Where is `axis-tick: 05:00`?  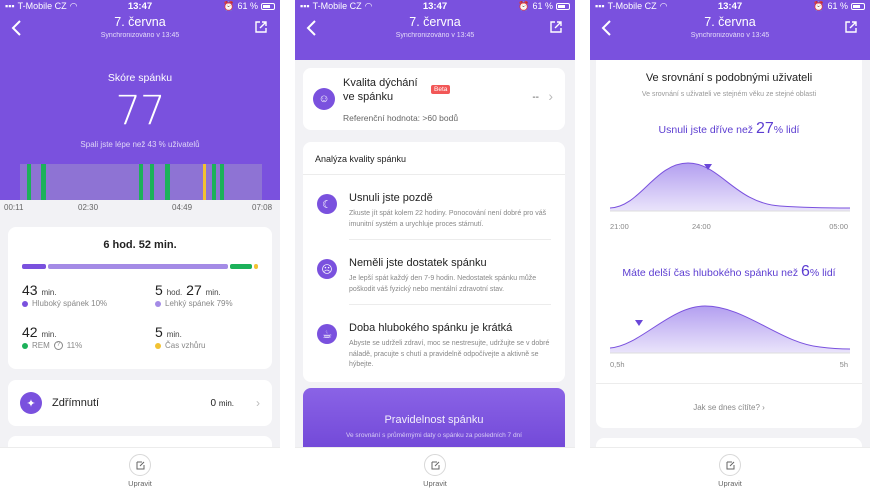
axis-tick: 05:00 is located at coordinates (838, 226).